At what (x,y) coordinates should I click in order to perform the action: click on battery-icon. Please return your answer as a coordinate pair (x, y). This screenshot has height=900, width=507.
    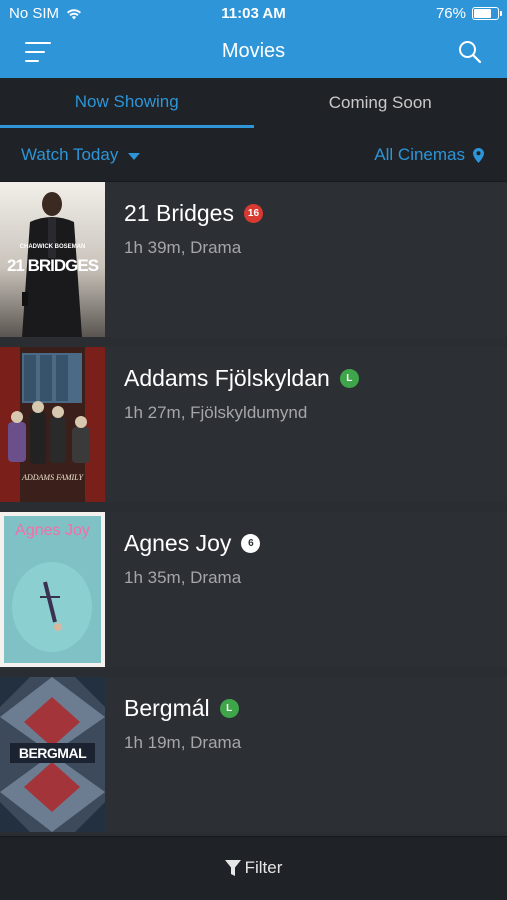
    Looking at the image, I should click on (487, 13).